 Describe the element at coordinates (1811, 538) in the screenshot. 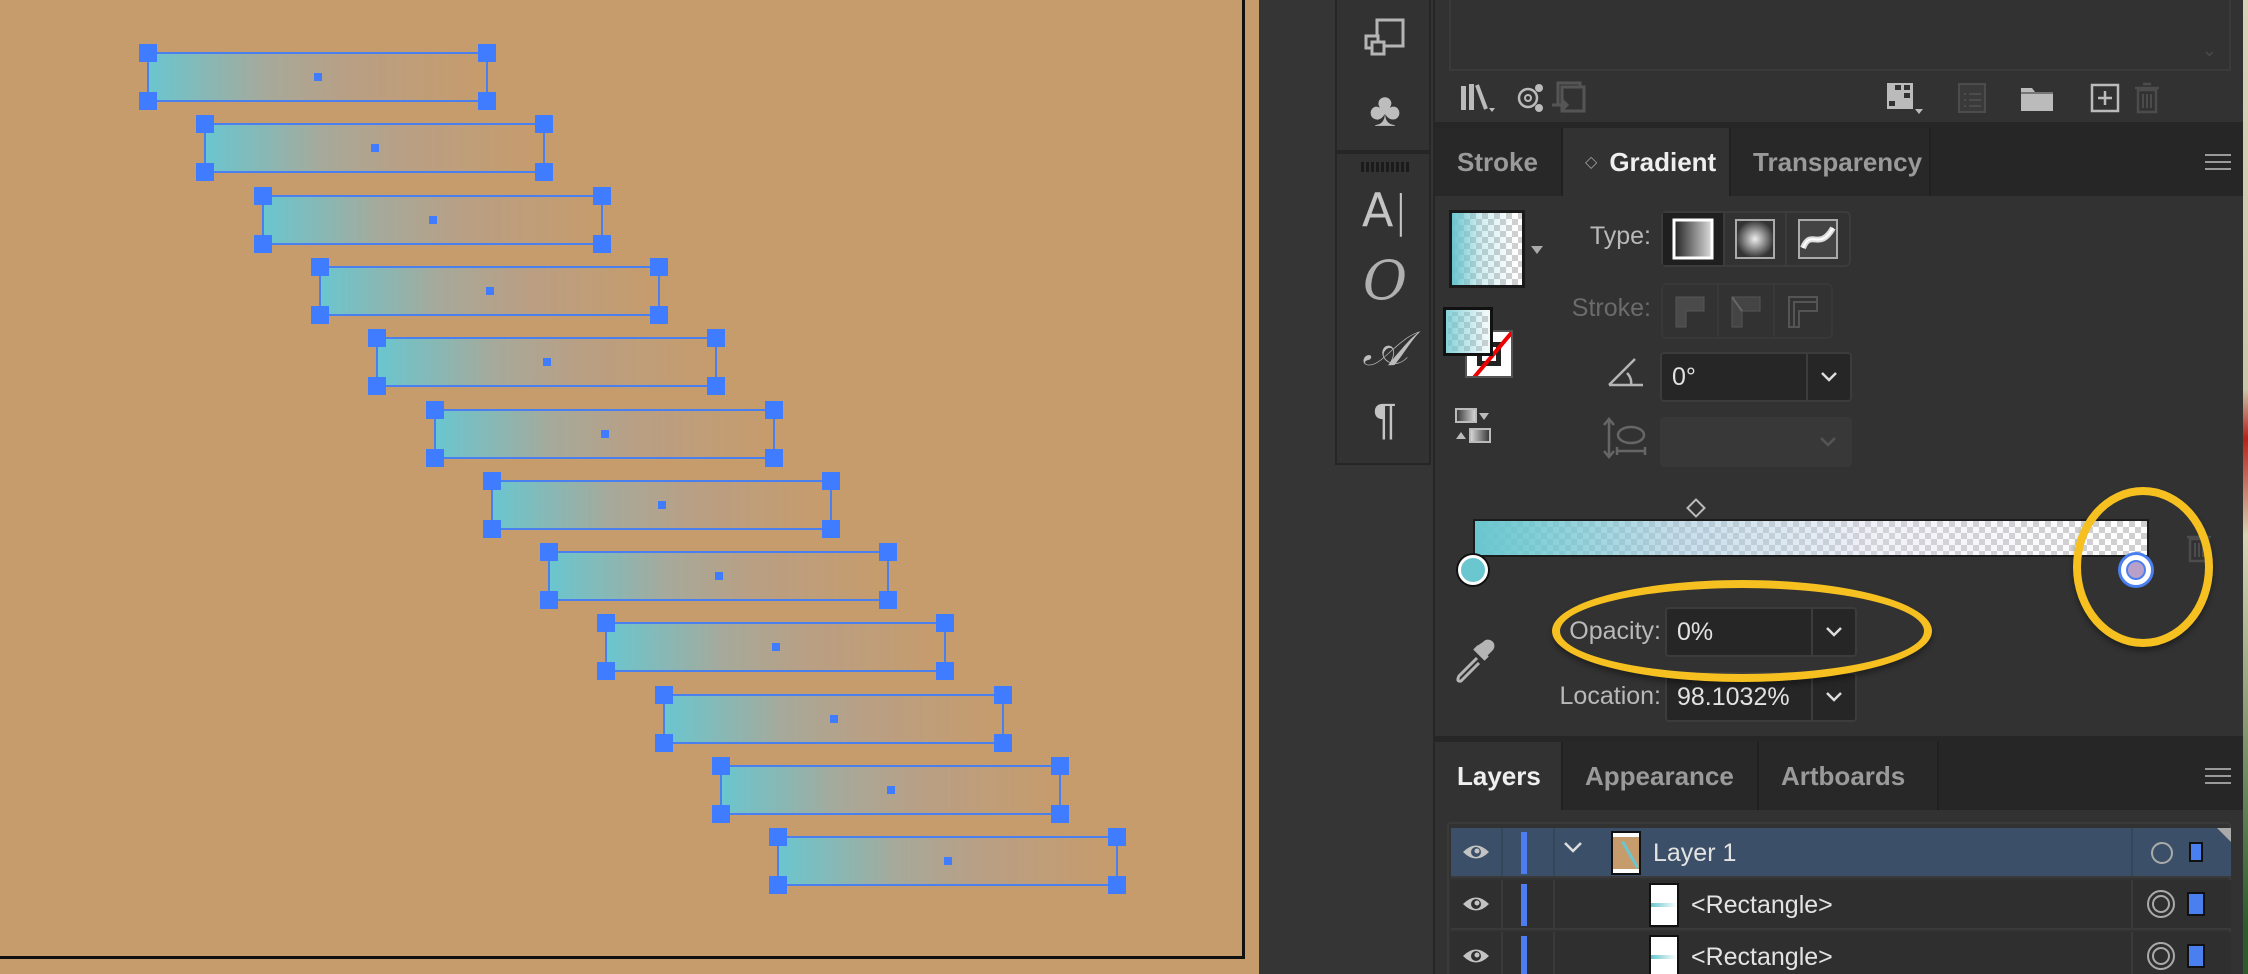

I see `gradient-slider` at that location.